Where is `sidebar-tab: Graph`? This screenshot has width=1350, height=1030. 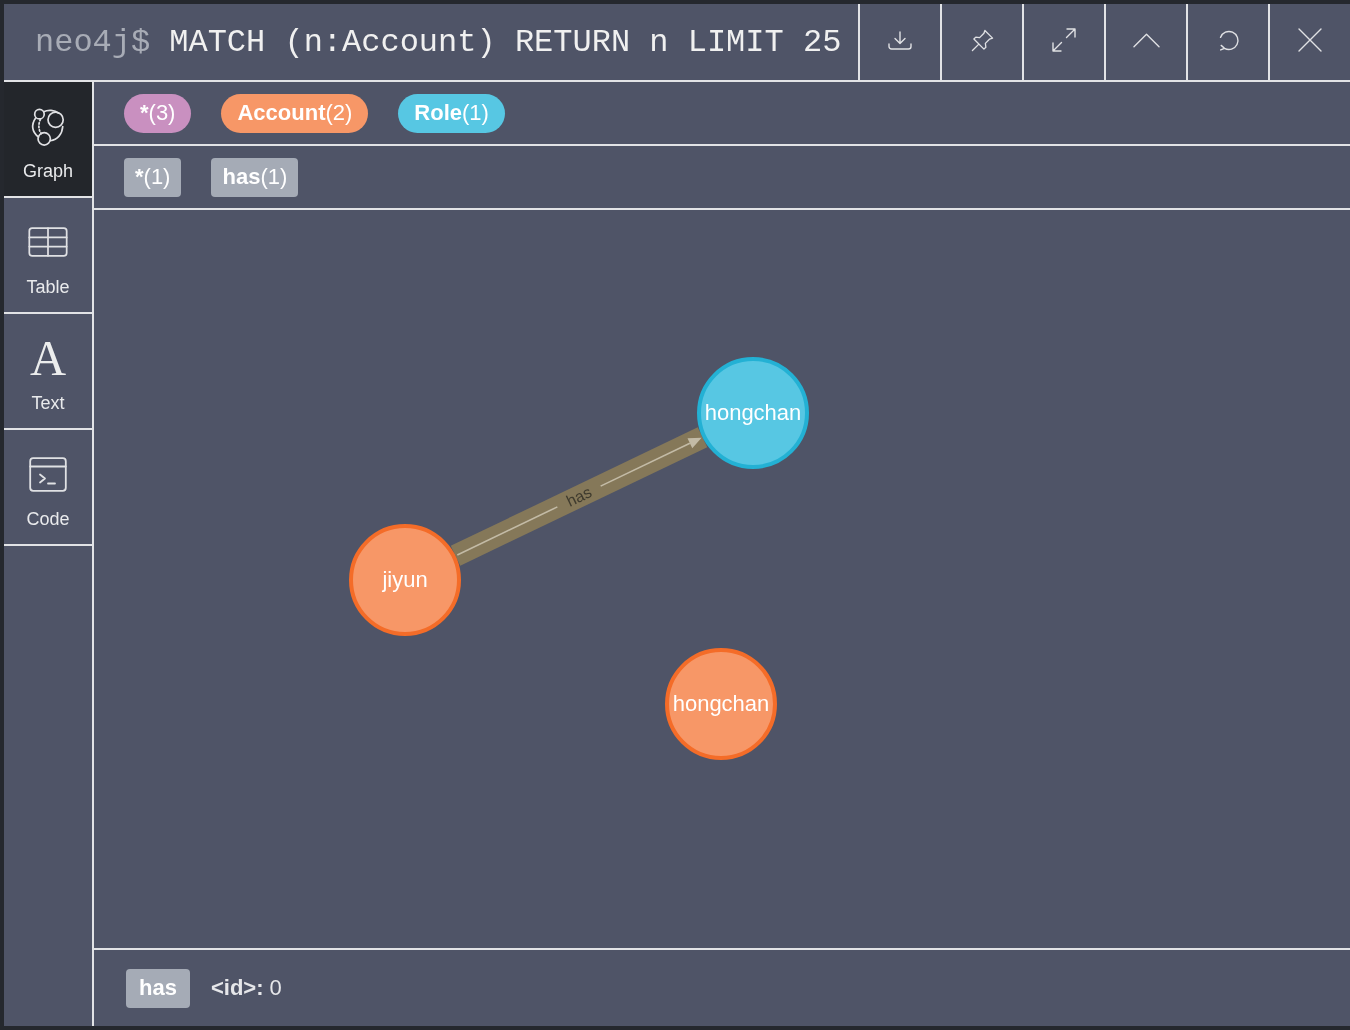
sidebar-tab: Graph is located at coordinates (48, 140).